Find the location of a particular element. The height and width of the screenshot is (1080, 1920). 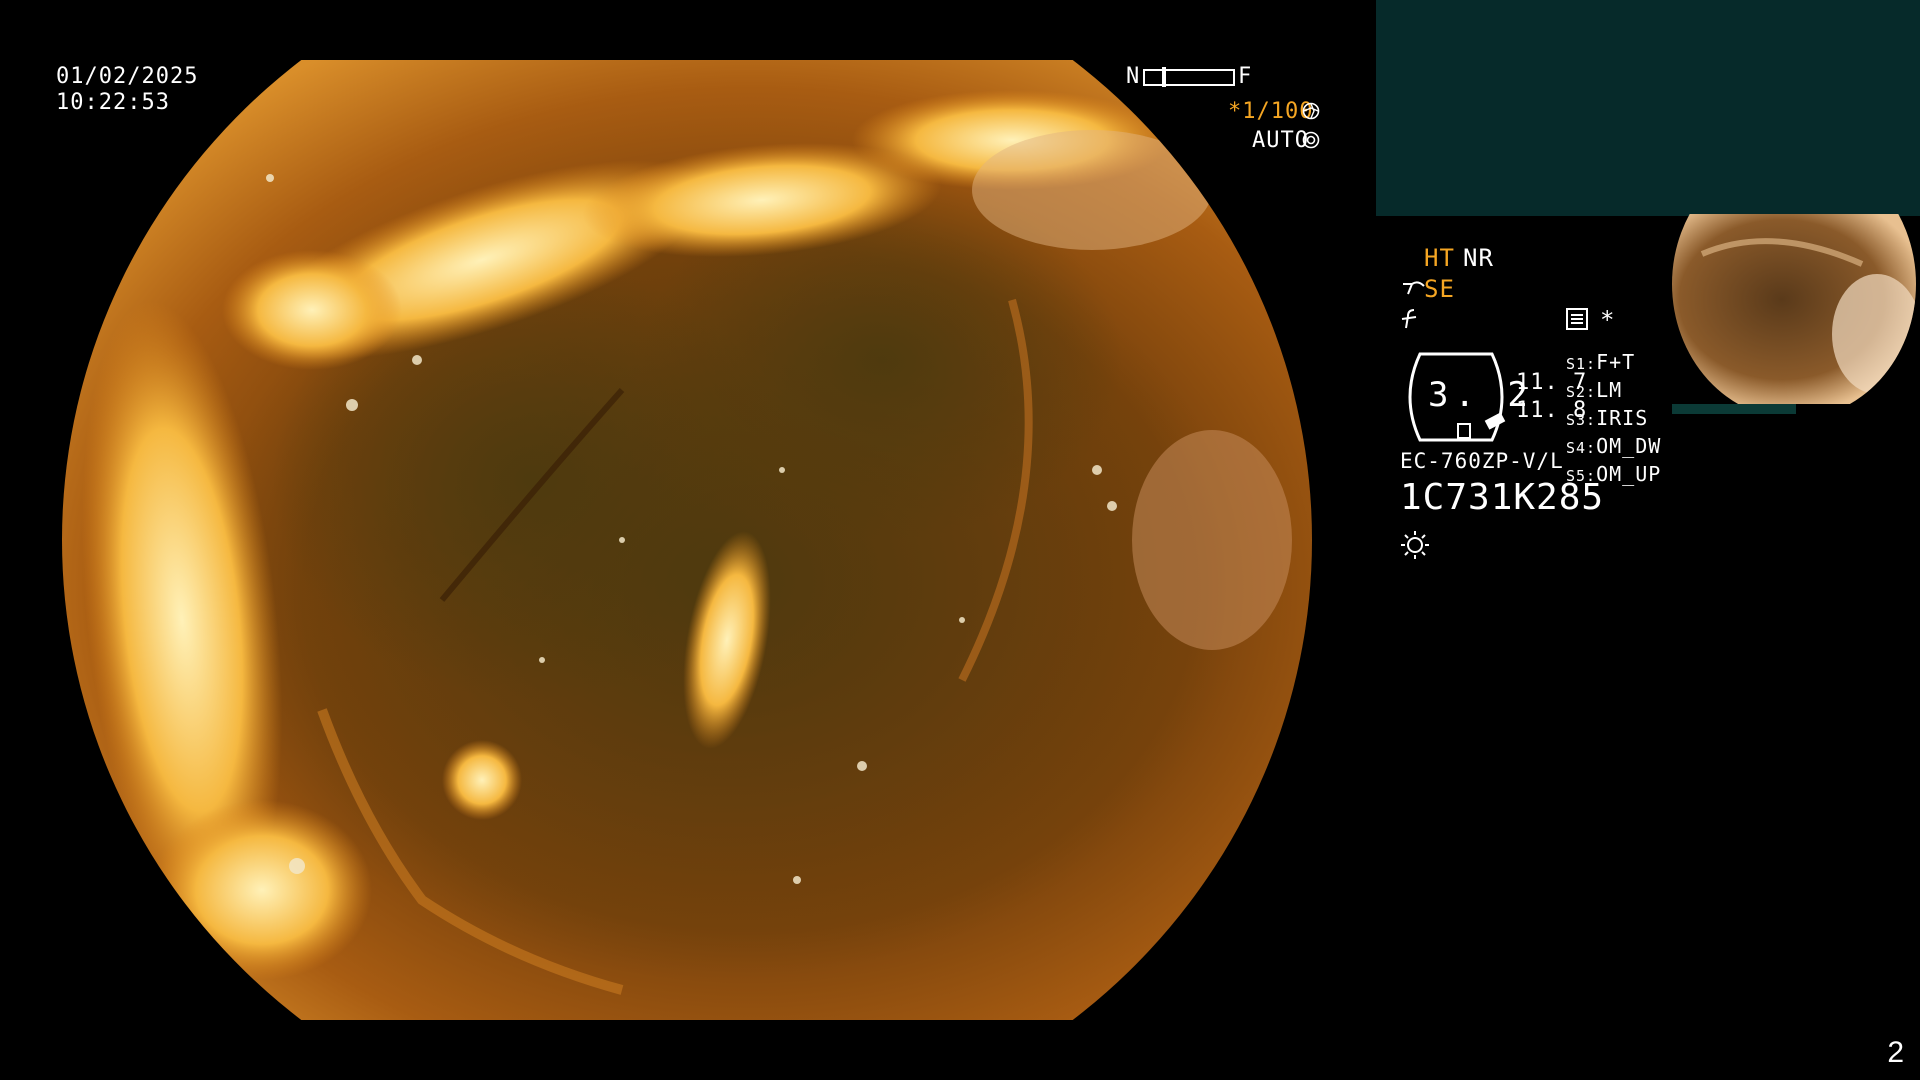

iris-mode: AUTO is located at coordinates (1280, 140).